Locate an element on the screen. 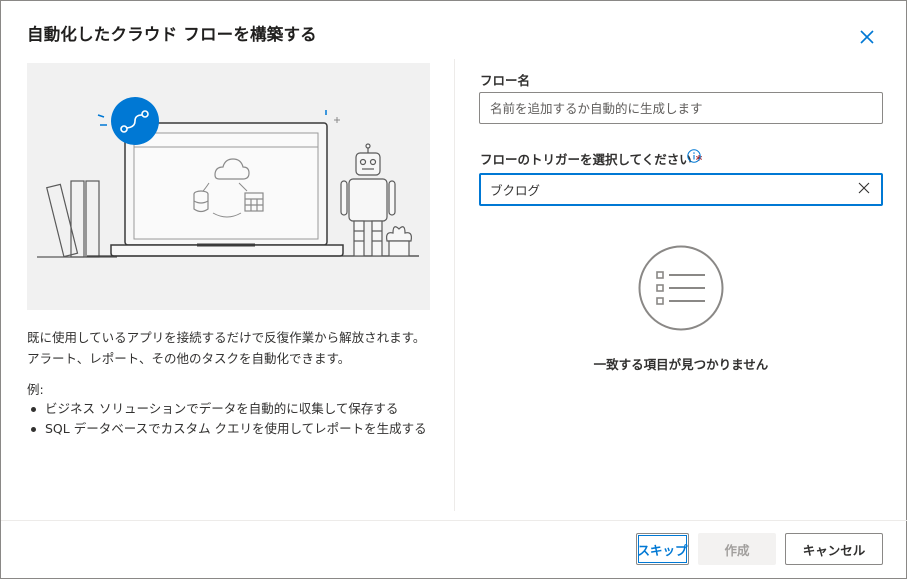 This screenshot has width=907, height=579. dialog-title: 自動化したクラウド フローを構築する is located at coordinates (172, 34).